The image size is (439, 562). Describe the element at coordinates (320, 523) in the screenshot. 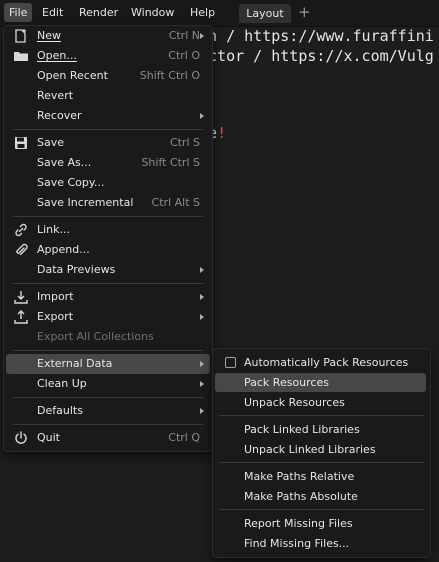

I see `menu-item-report-missing-files: Report Missing Files` at that location.